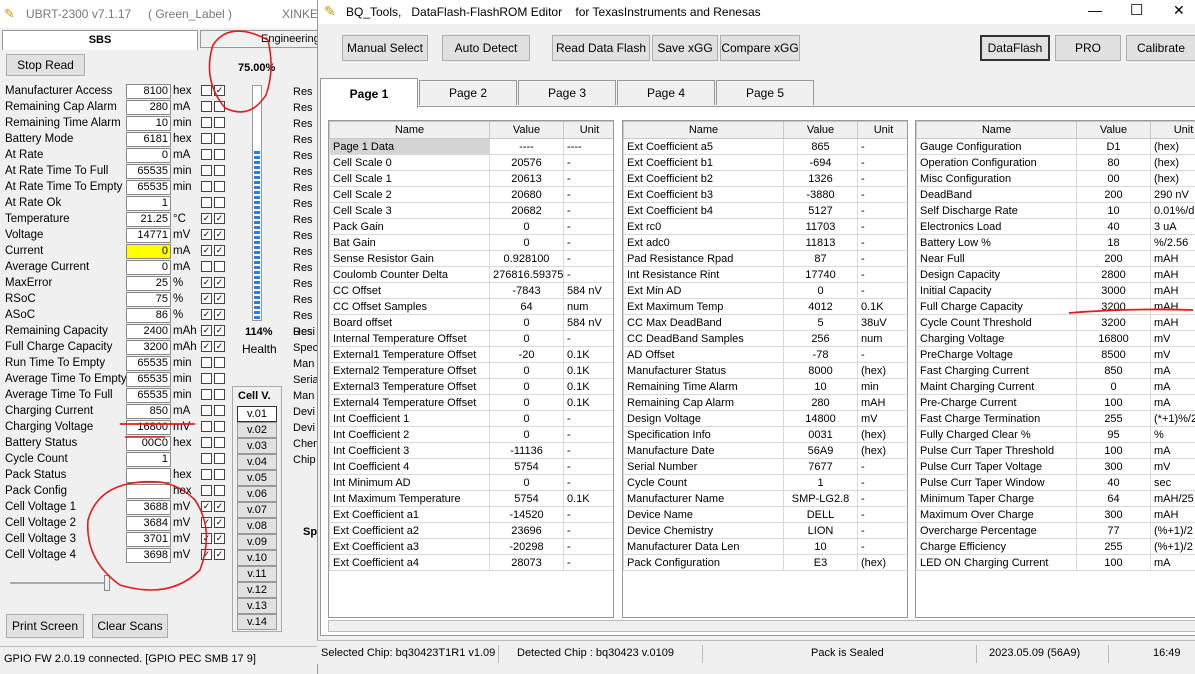 This screenshot has height=674, width=1195. I want to click on status-date: 2023.05.09 (56A9), so click(1047, 654).